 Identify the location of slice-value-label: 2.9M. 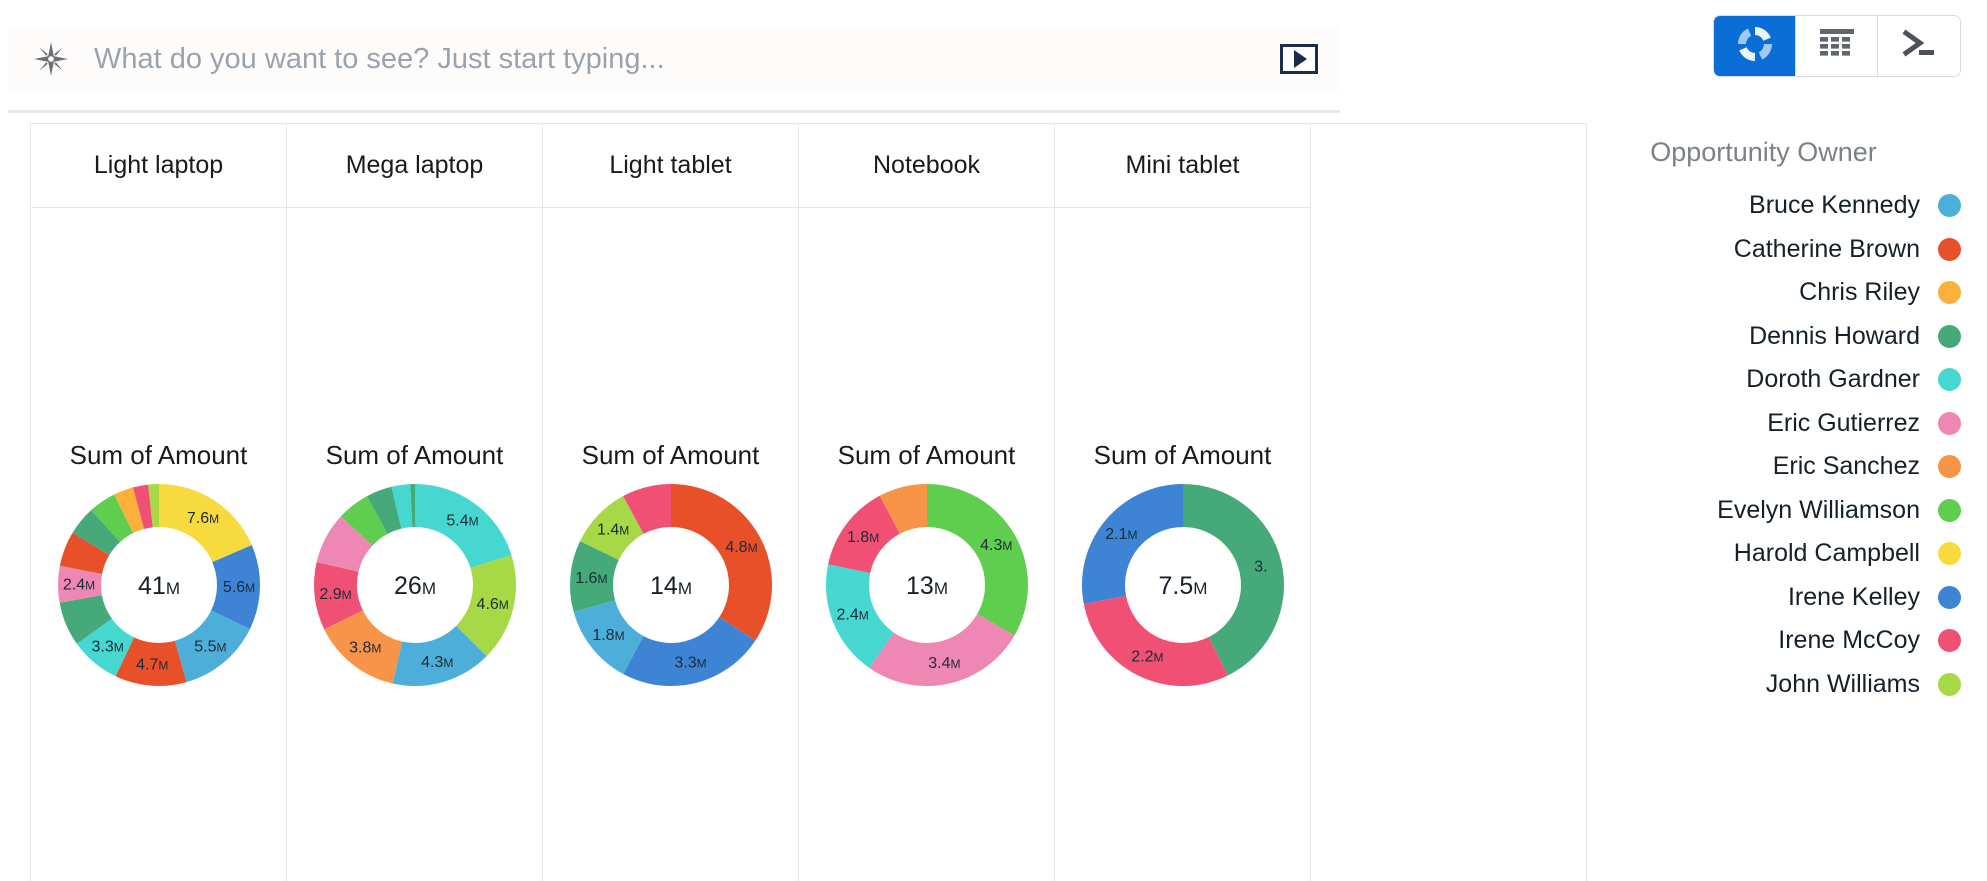
(335, 594).